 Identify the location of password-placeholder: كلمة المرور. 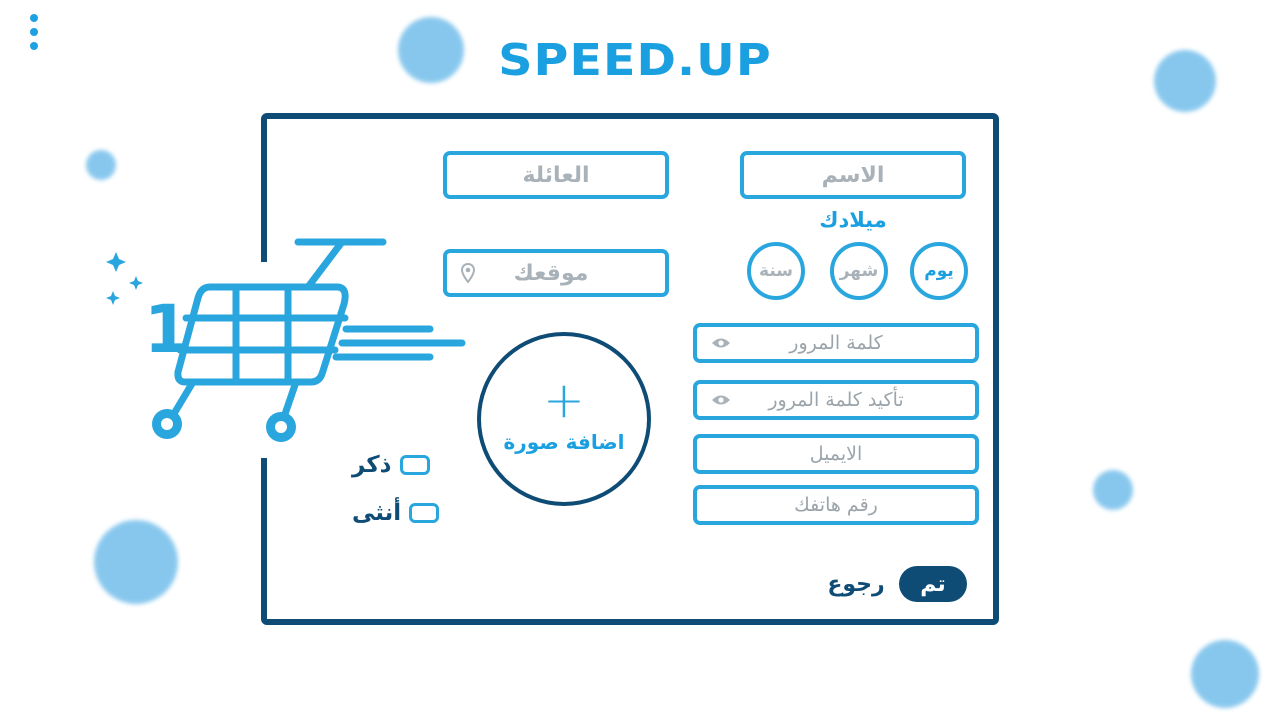
(836, 343).